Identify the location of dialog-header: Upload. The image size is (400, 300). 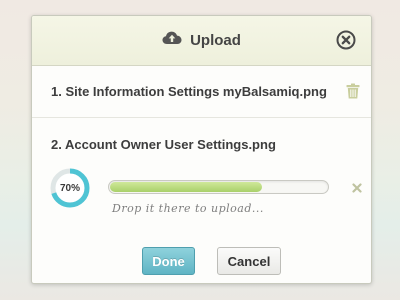
(201, 41).